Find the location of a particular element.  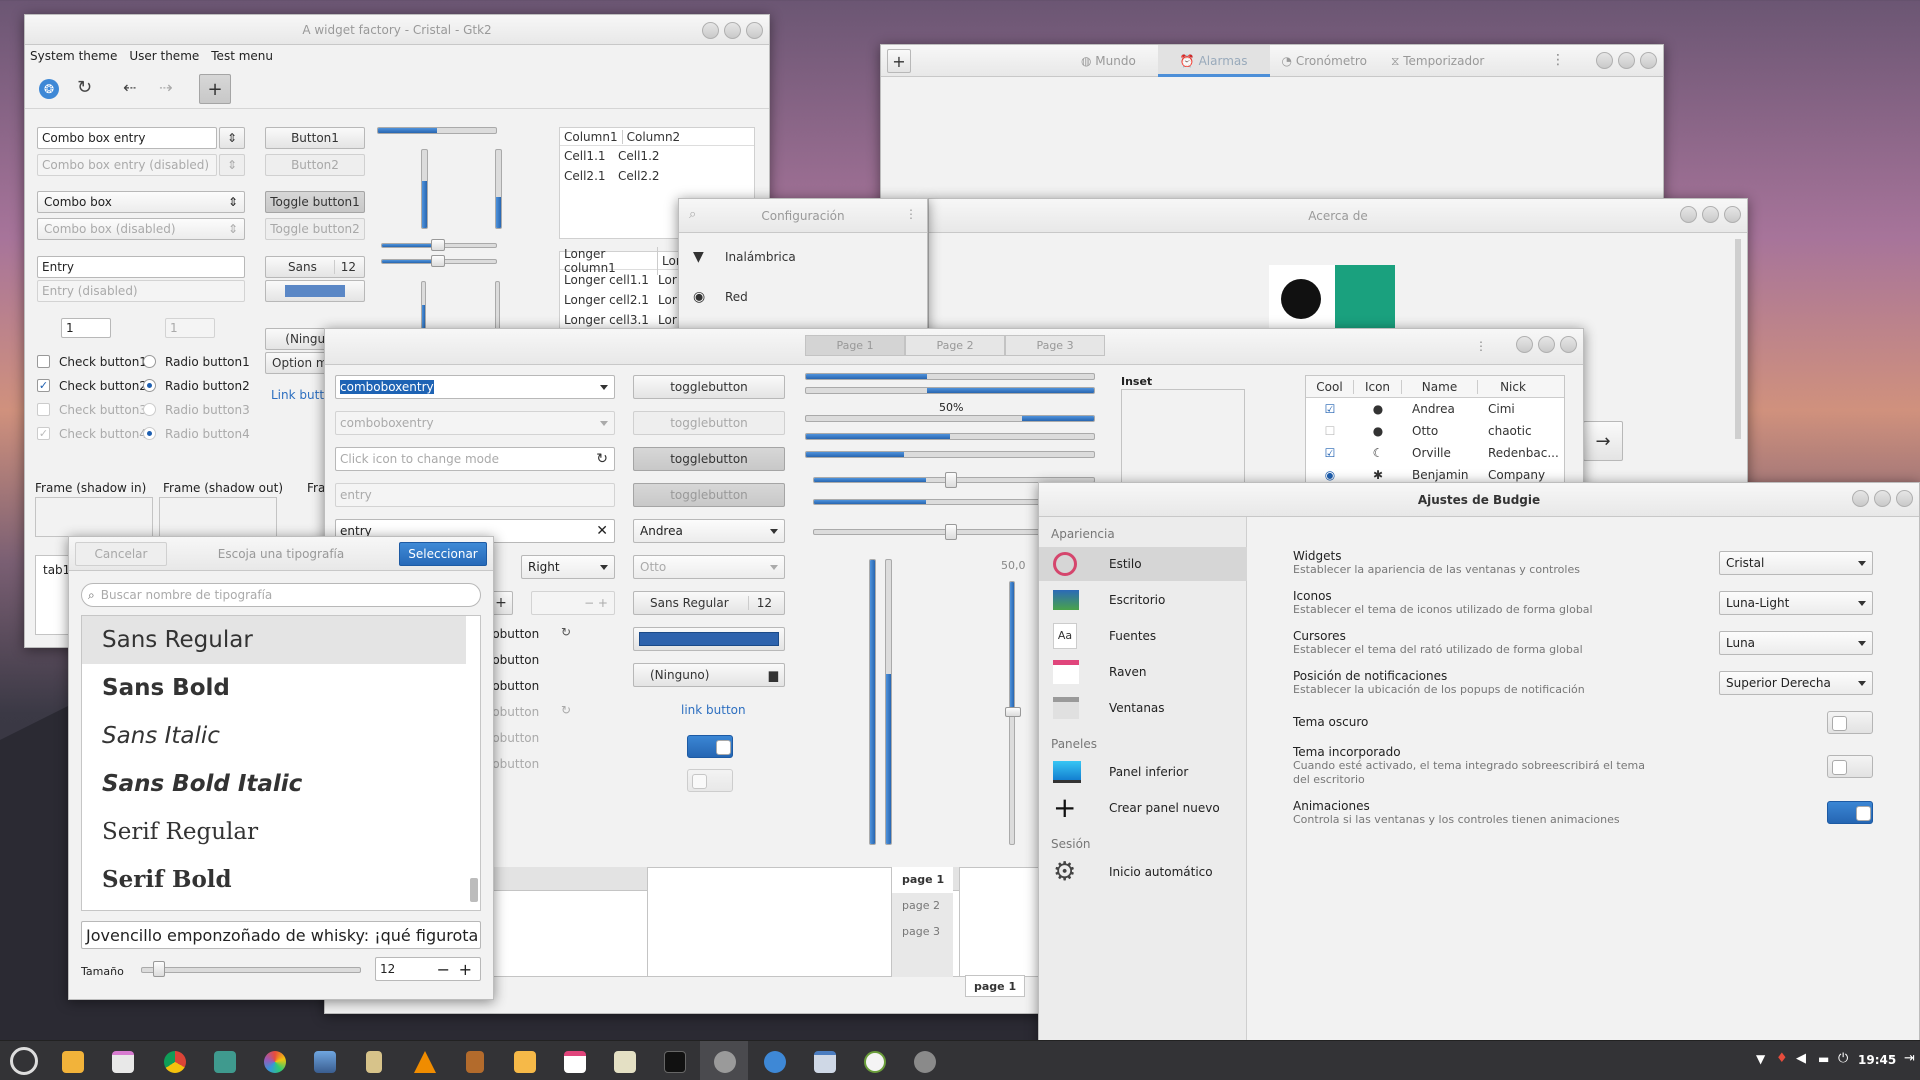

tab-page-1: page 1 is located at coordinates (922, 880).